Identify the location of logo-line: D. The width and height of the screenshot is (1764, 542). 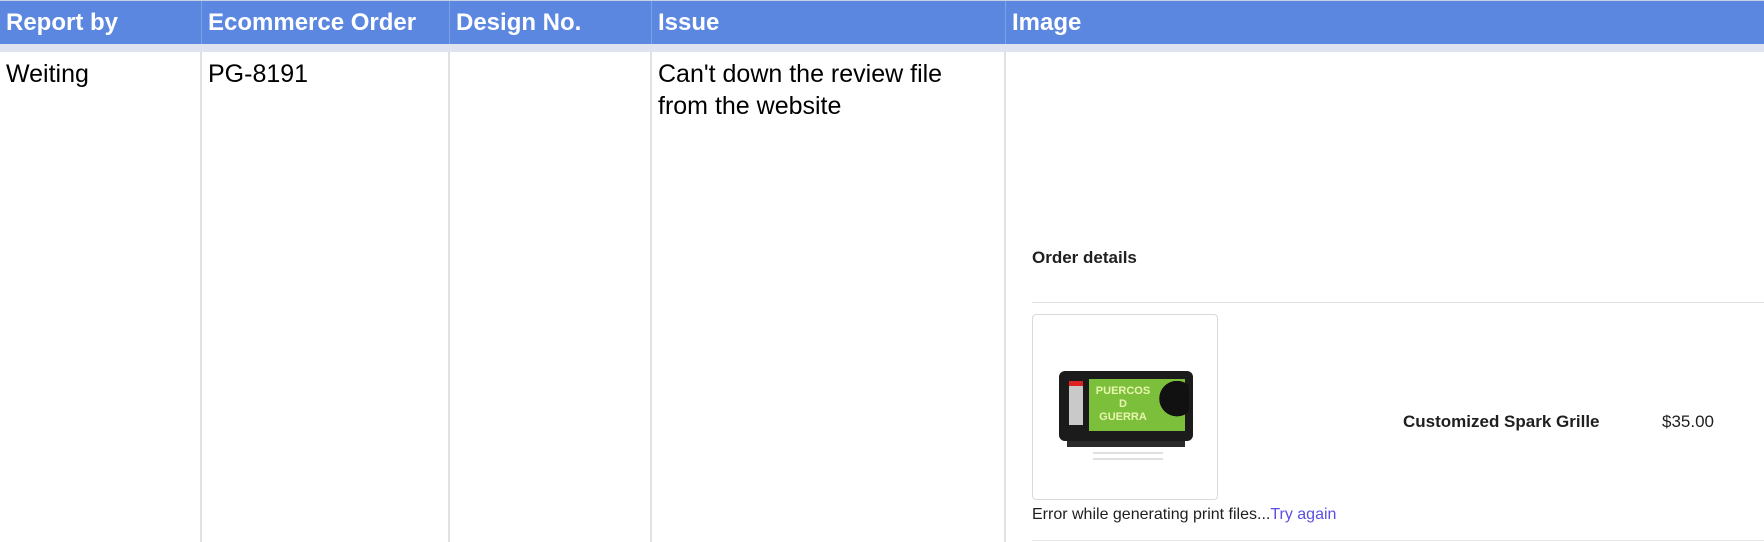
(1123, 404).